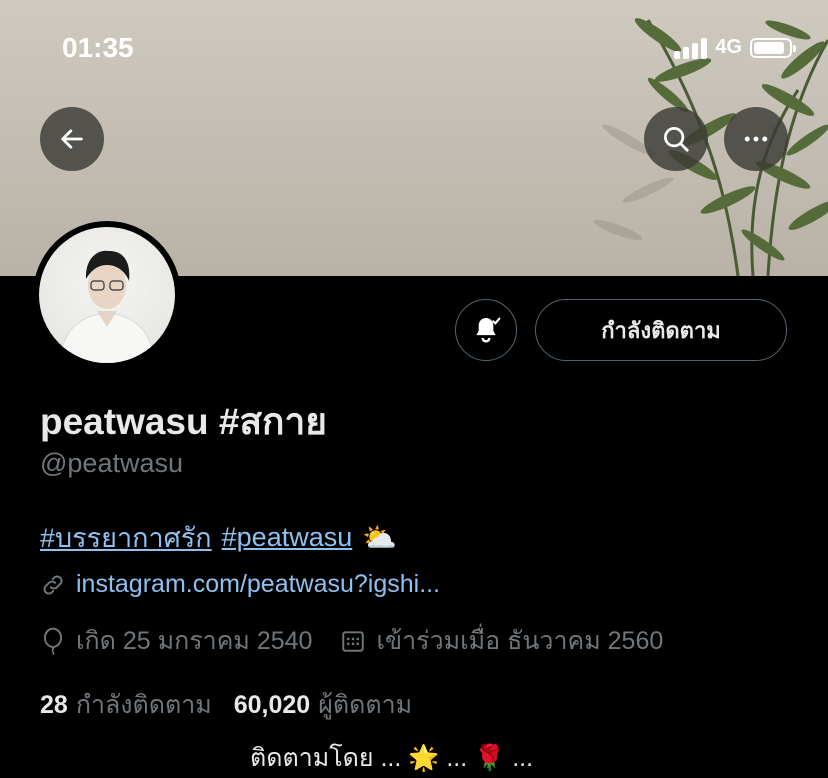  Describe the element at coordinates (53, 641) in the screenshot. I see `balloon-icon` at that location.